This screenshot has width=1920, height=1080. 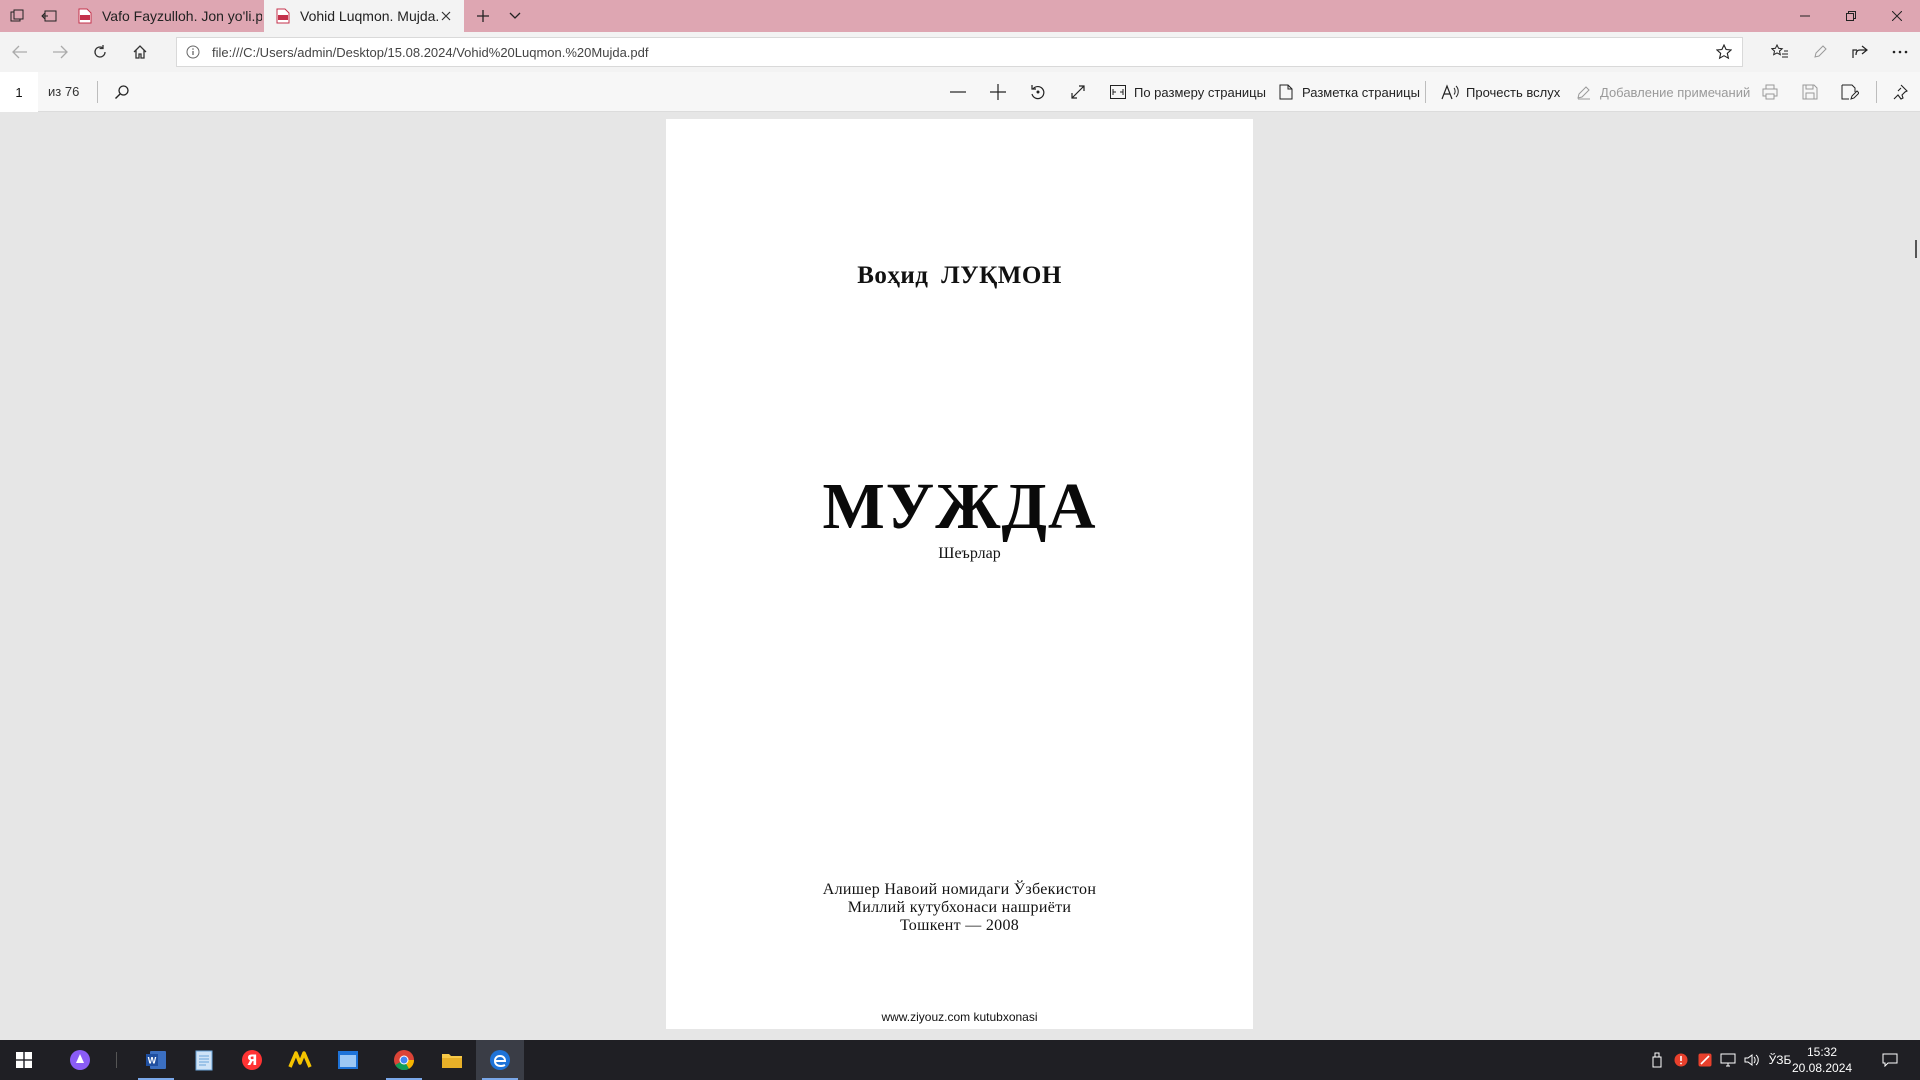 I want to click on book-author: Воҳид ЛУҚМОН, so click(x=959, y=275).